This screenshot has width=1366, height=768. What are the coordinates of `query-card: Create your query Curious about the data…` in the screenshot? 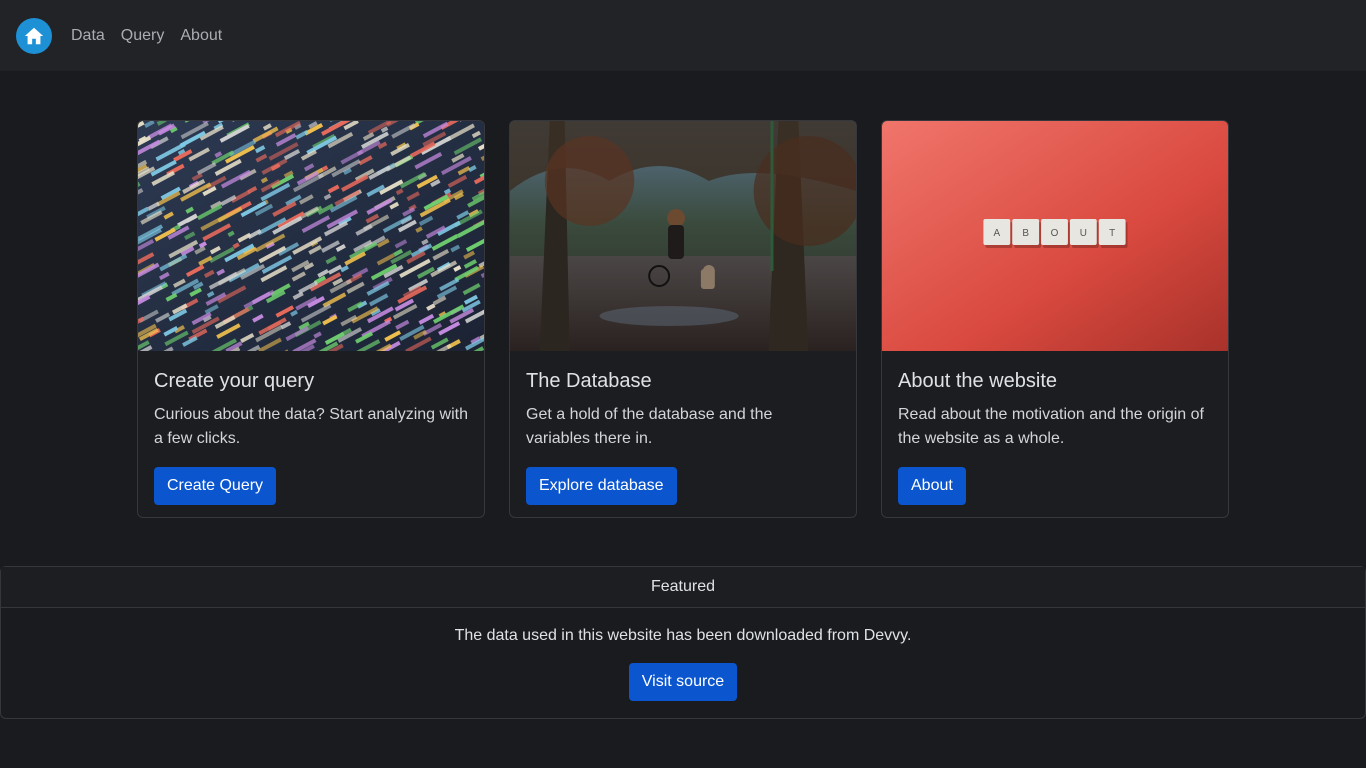 It's located at (311, 319).